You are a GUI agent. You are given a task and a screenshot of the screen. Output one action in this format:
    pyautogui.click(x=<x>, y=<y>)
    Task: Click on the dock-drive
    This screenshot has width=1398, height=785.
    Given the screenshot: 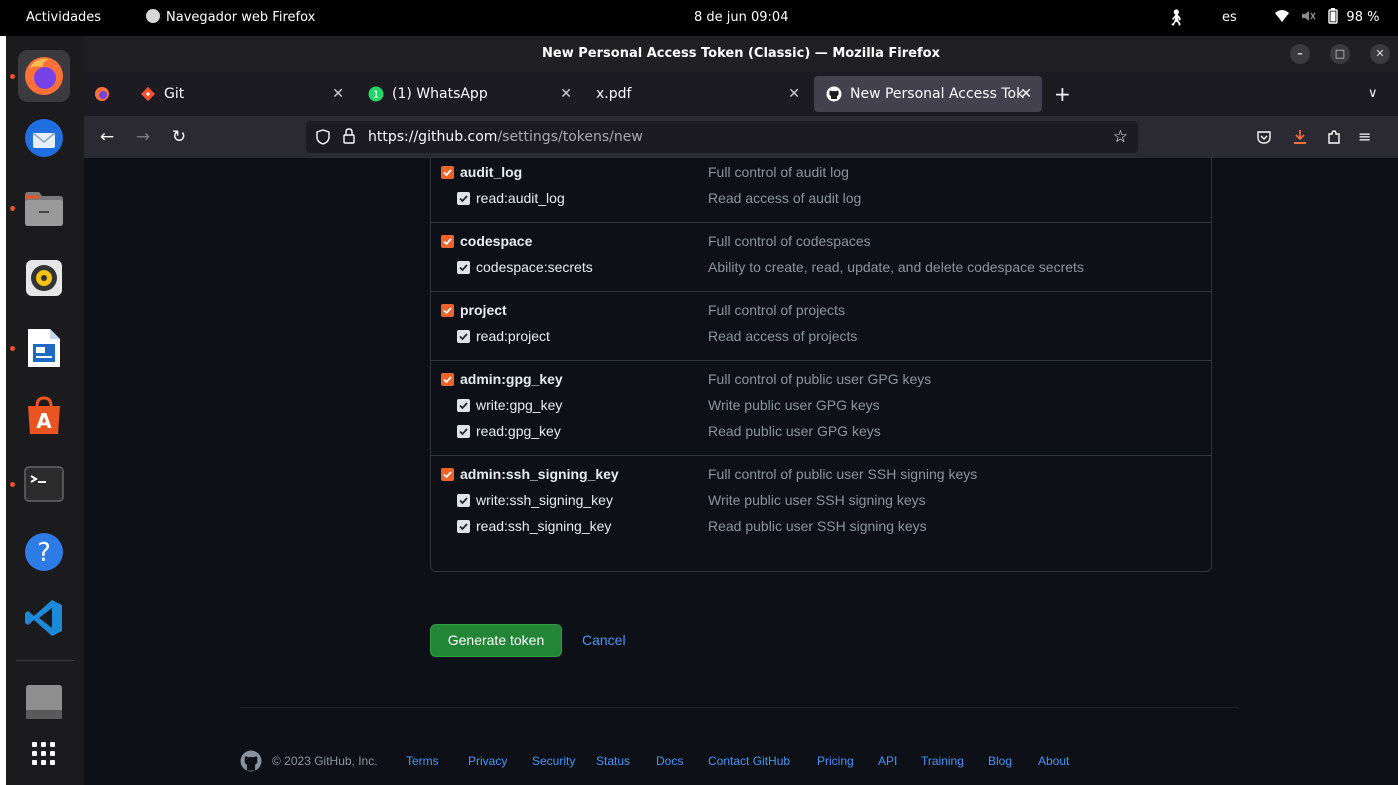 What is the action you would take?
    pyautogui.click(x=44, y=702)
    